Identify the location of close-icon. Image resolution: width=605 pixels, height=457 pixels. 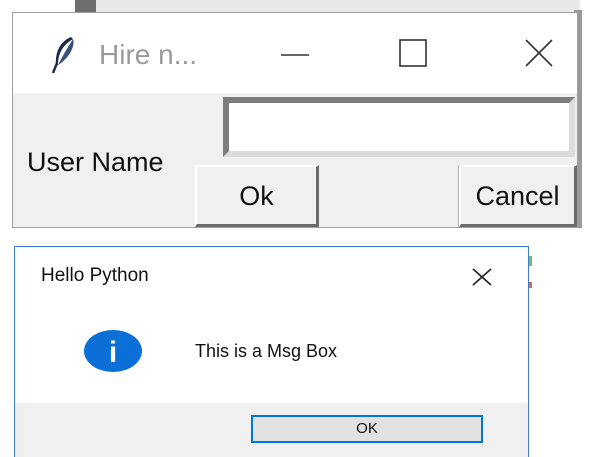
(482, 277).